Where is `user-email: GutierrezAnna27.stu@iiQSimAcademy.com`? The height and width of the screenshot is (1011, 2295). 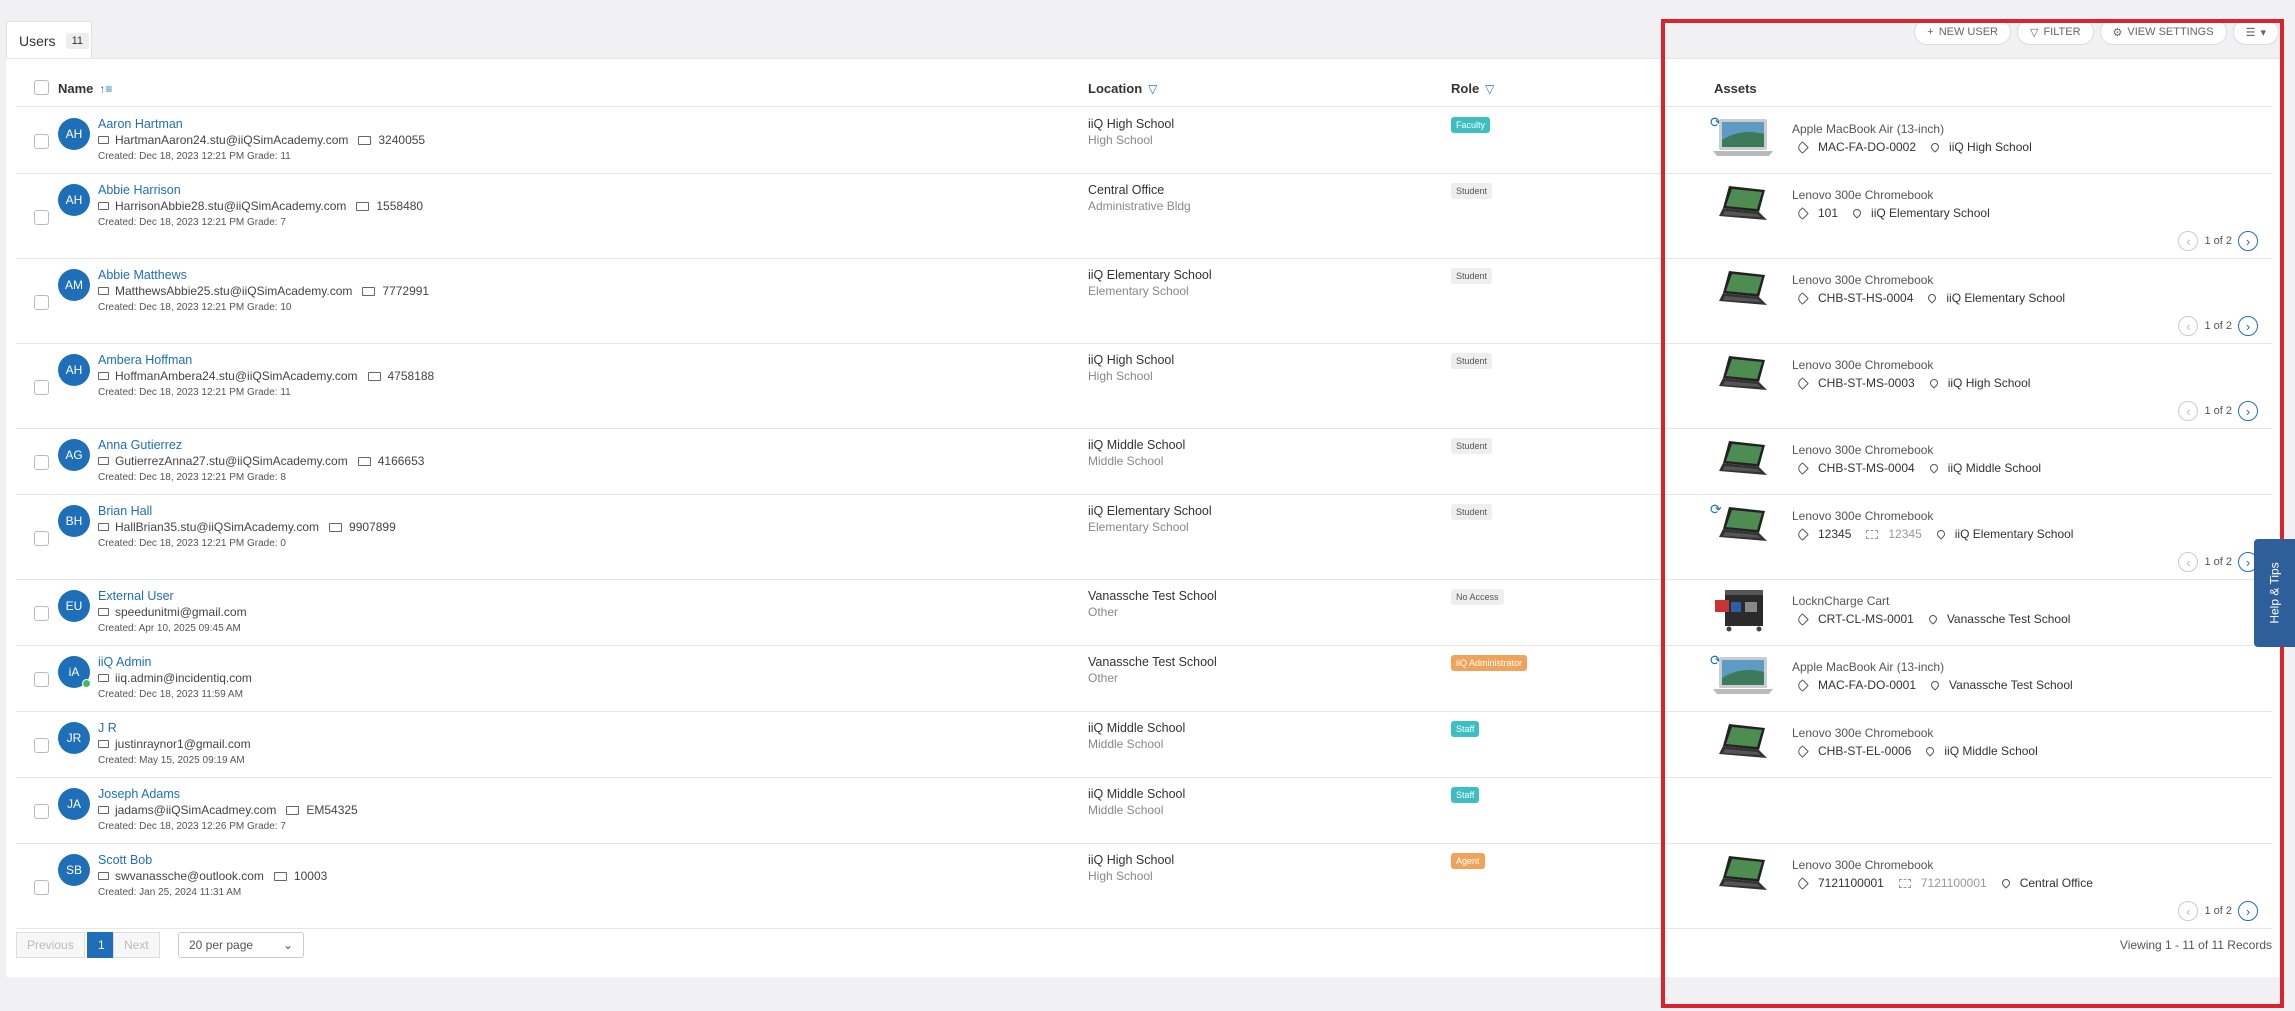
user-email: GutierrezAnna27.stu@iiQSimAcademy.com is located at coordinates (231, 461).